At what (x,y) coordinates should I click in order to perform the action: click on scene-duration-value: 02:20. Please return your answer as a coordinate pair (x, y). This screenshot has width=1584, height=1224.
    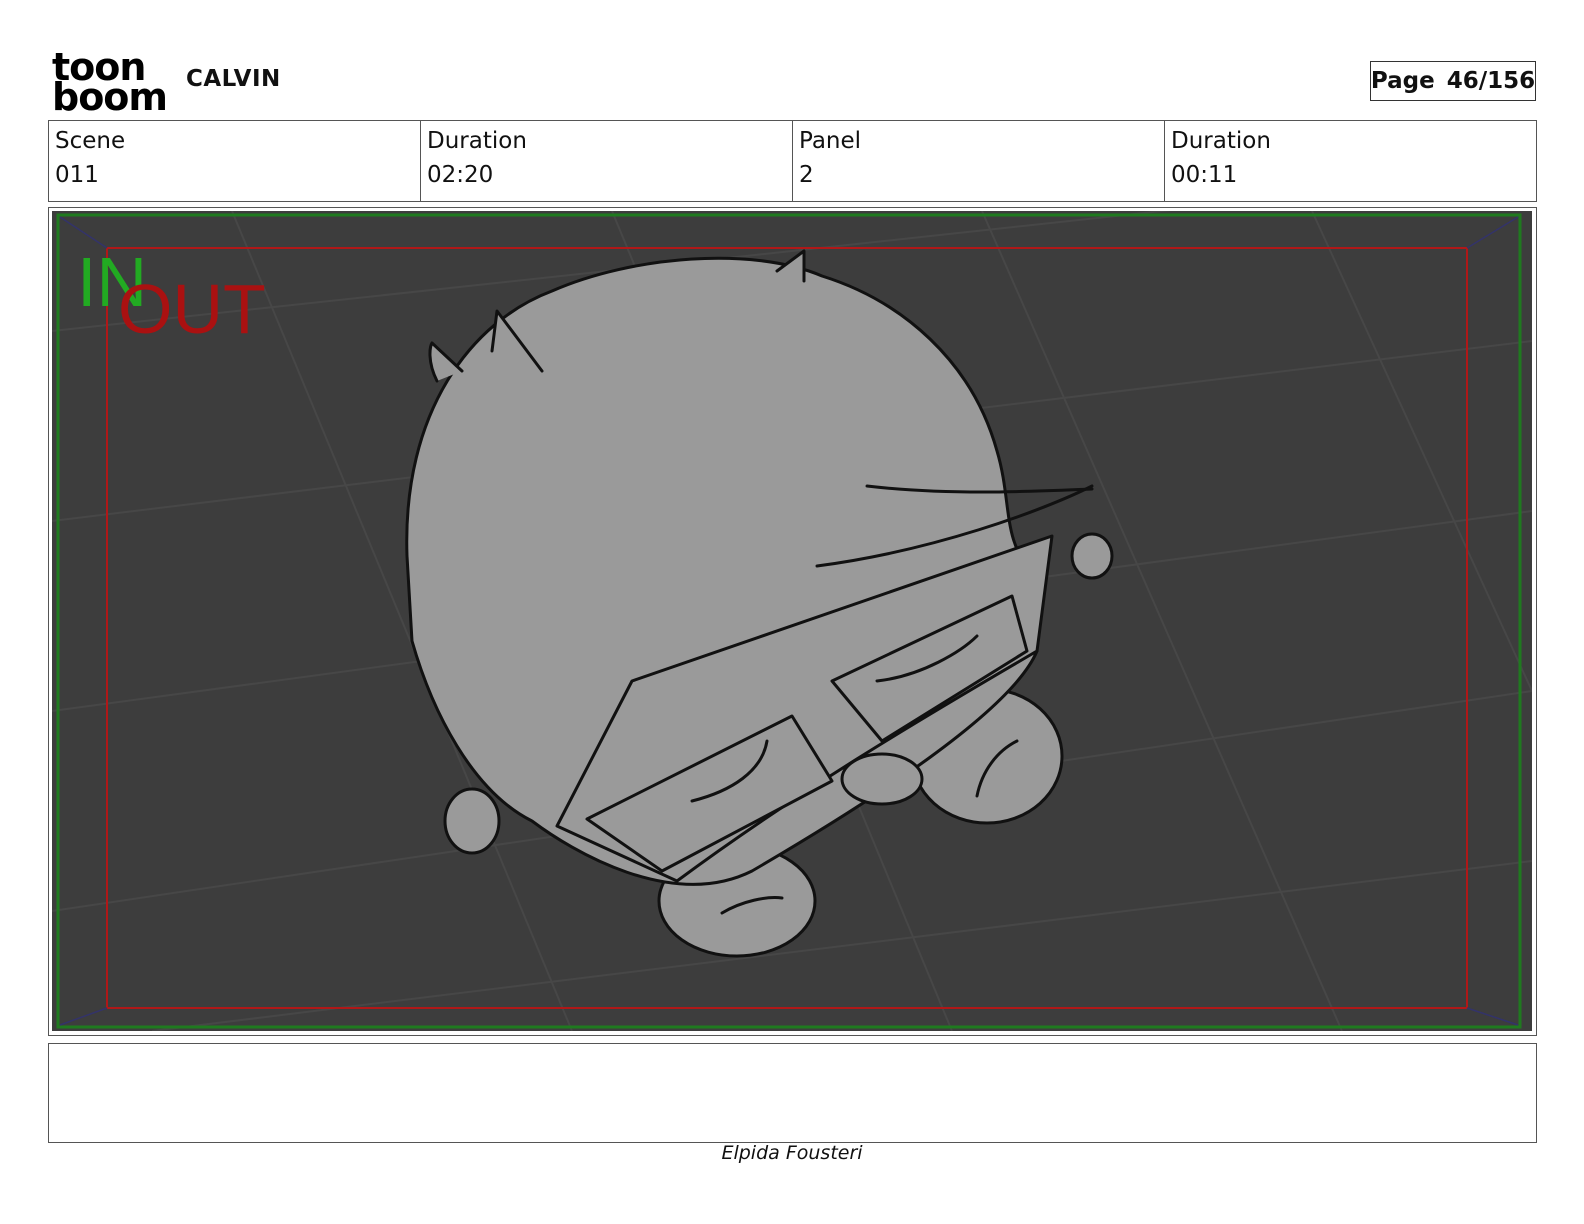
    Looking at the image, I should click on (460, 175).